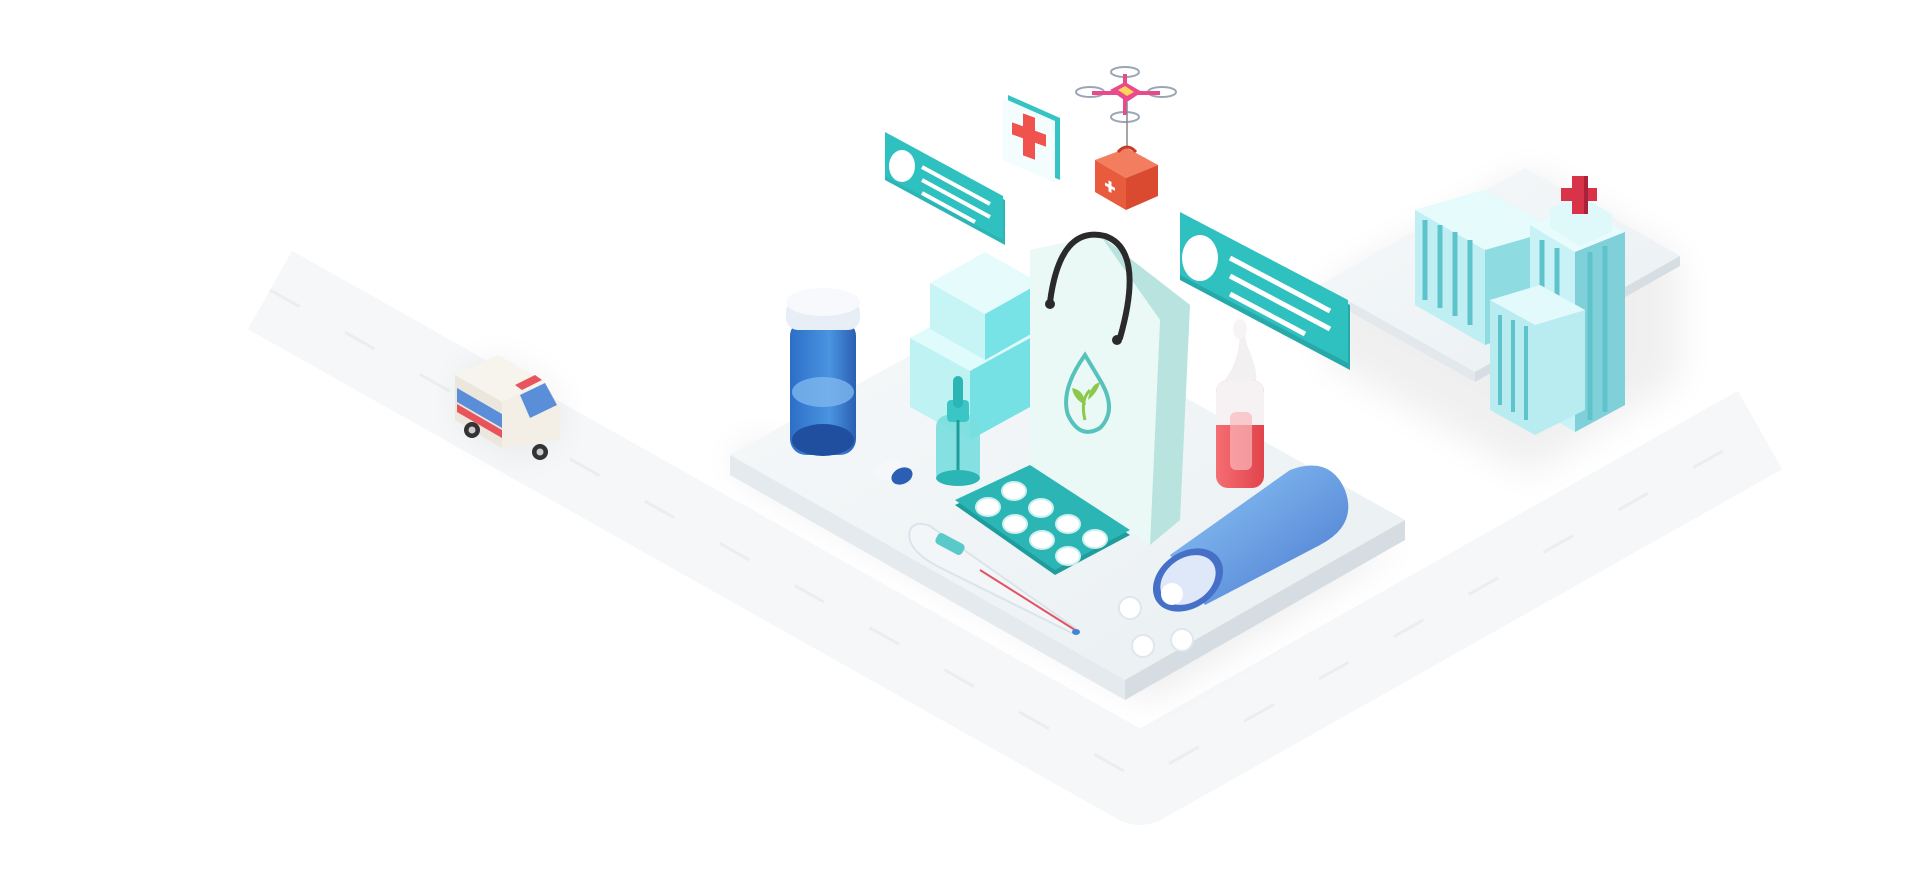  I want to click on first-aid-kit-icon, so click(1126, 177).